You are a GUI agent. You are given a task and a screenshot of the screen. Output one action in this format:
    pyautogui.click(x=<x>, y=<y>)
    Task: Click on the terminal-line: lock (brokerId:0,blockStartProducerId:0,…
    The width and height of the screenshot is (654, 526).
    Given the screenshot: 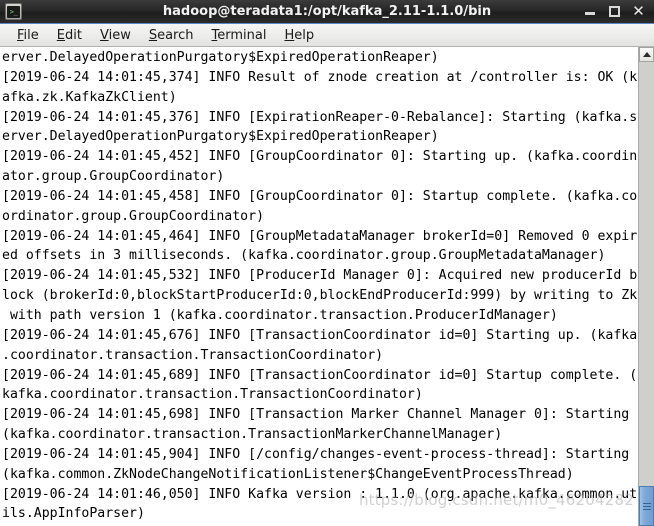 What is the action you would take?
    pyautogui.click(x=320, y=296)
    